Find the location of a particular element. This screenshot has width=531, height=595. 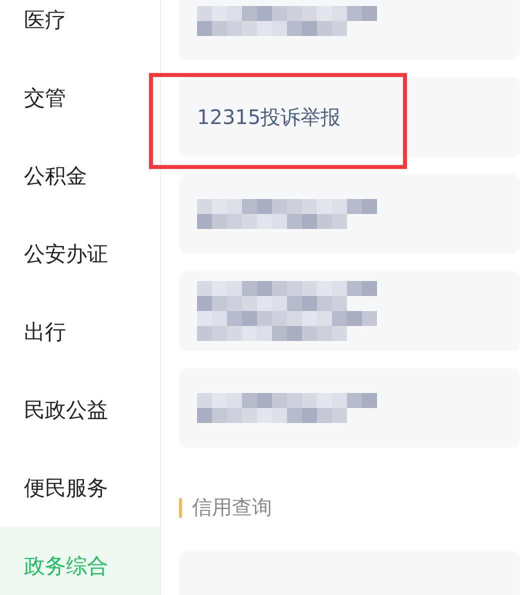

service-card: 12315投诉举报 is located at coordinates (349, 117).